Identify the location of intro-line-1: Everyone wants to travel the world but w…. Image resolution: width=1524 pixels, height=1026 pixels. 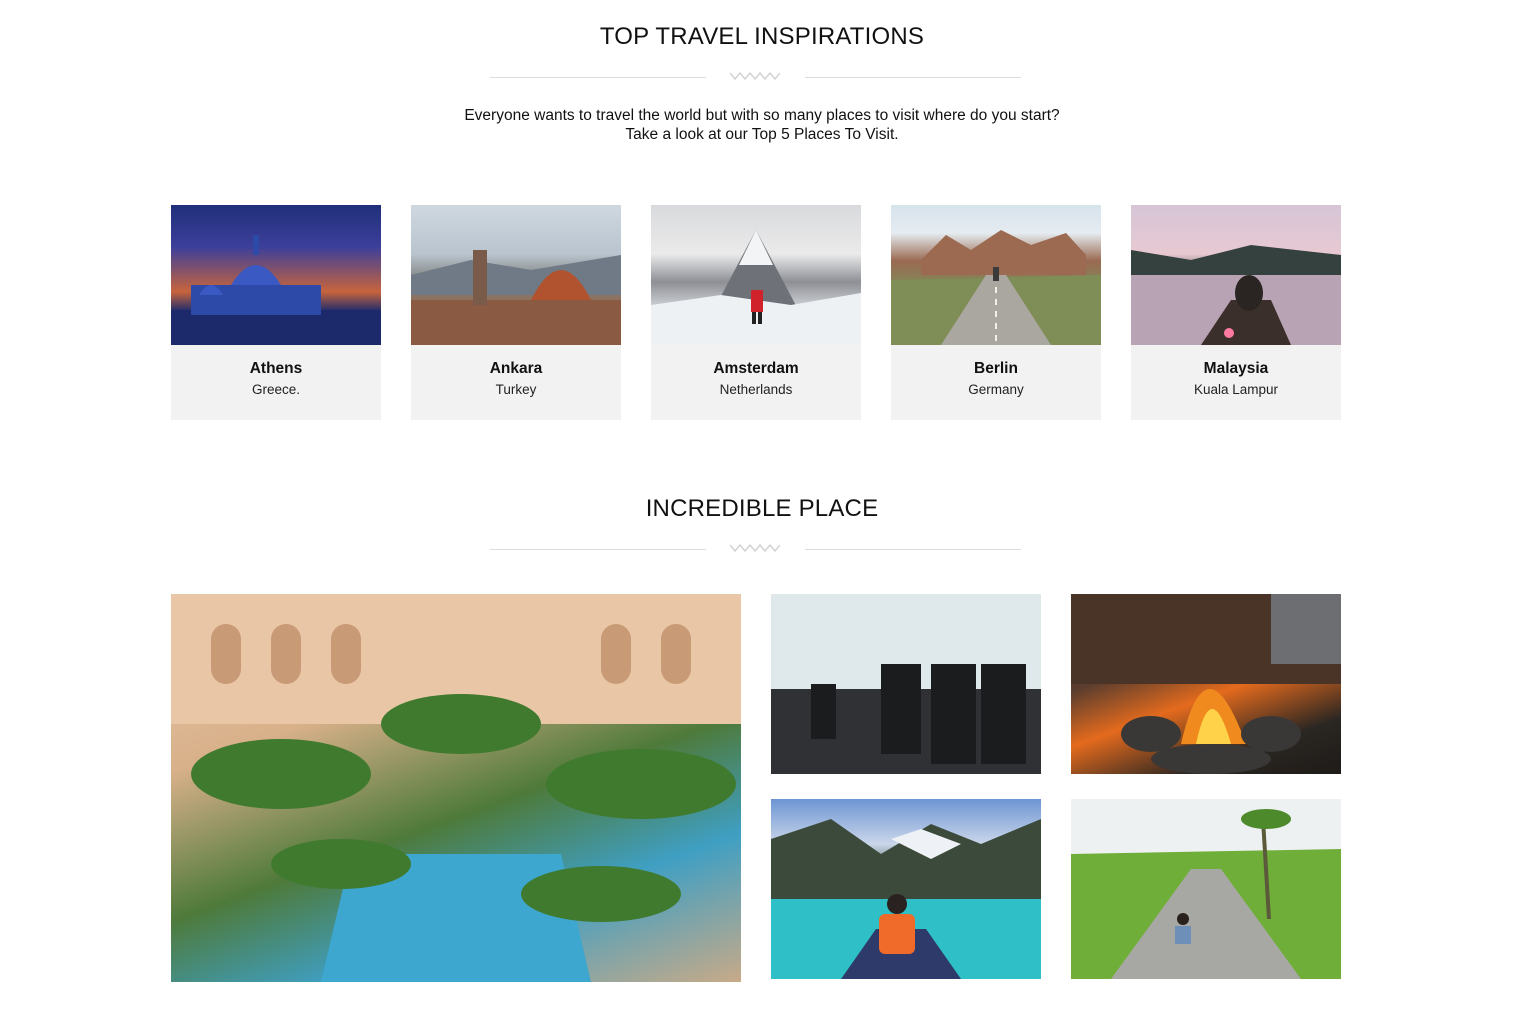
(762, 115).